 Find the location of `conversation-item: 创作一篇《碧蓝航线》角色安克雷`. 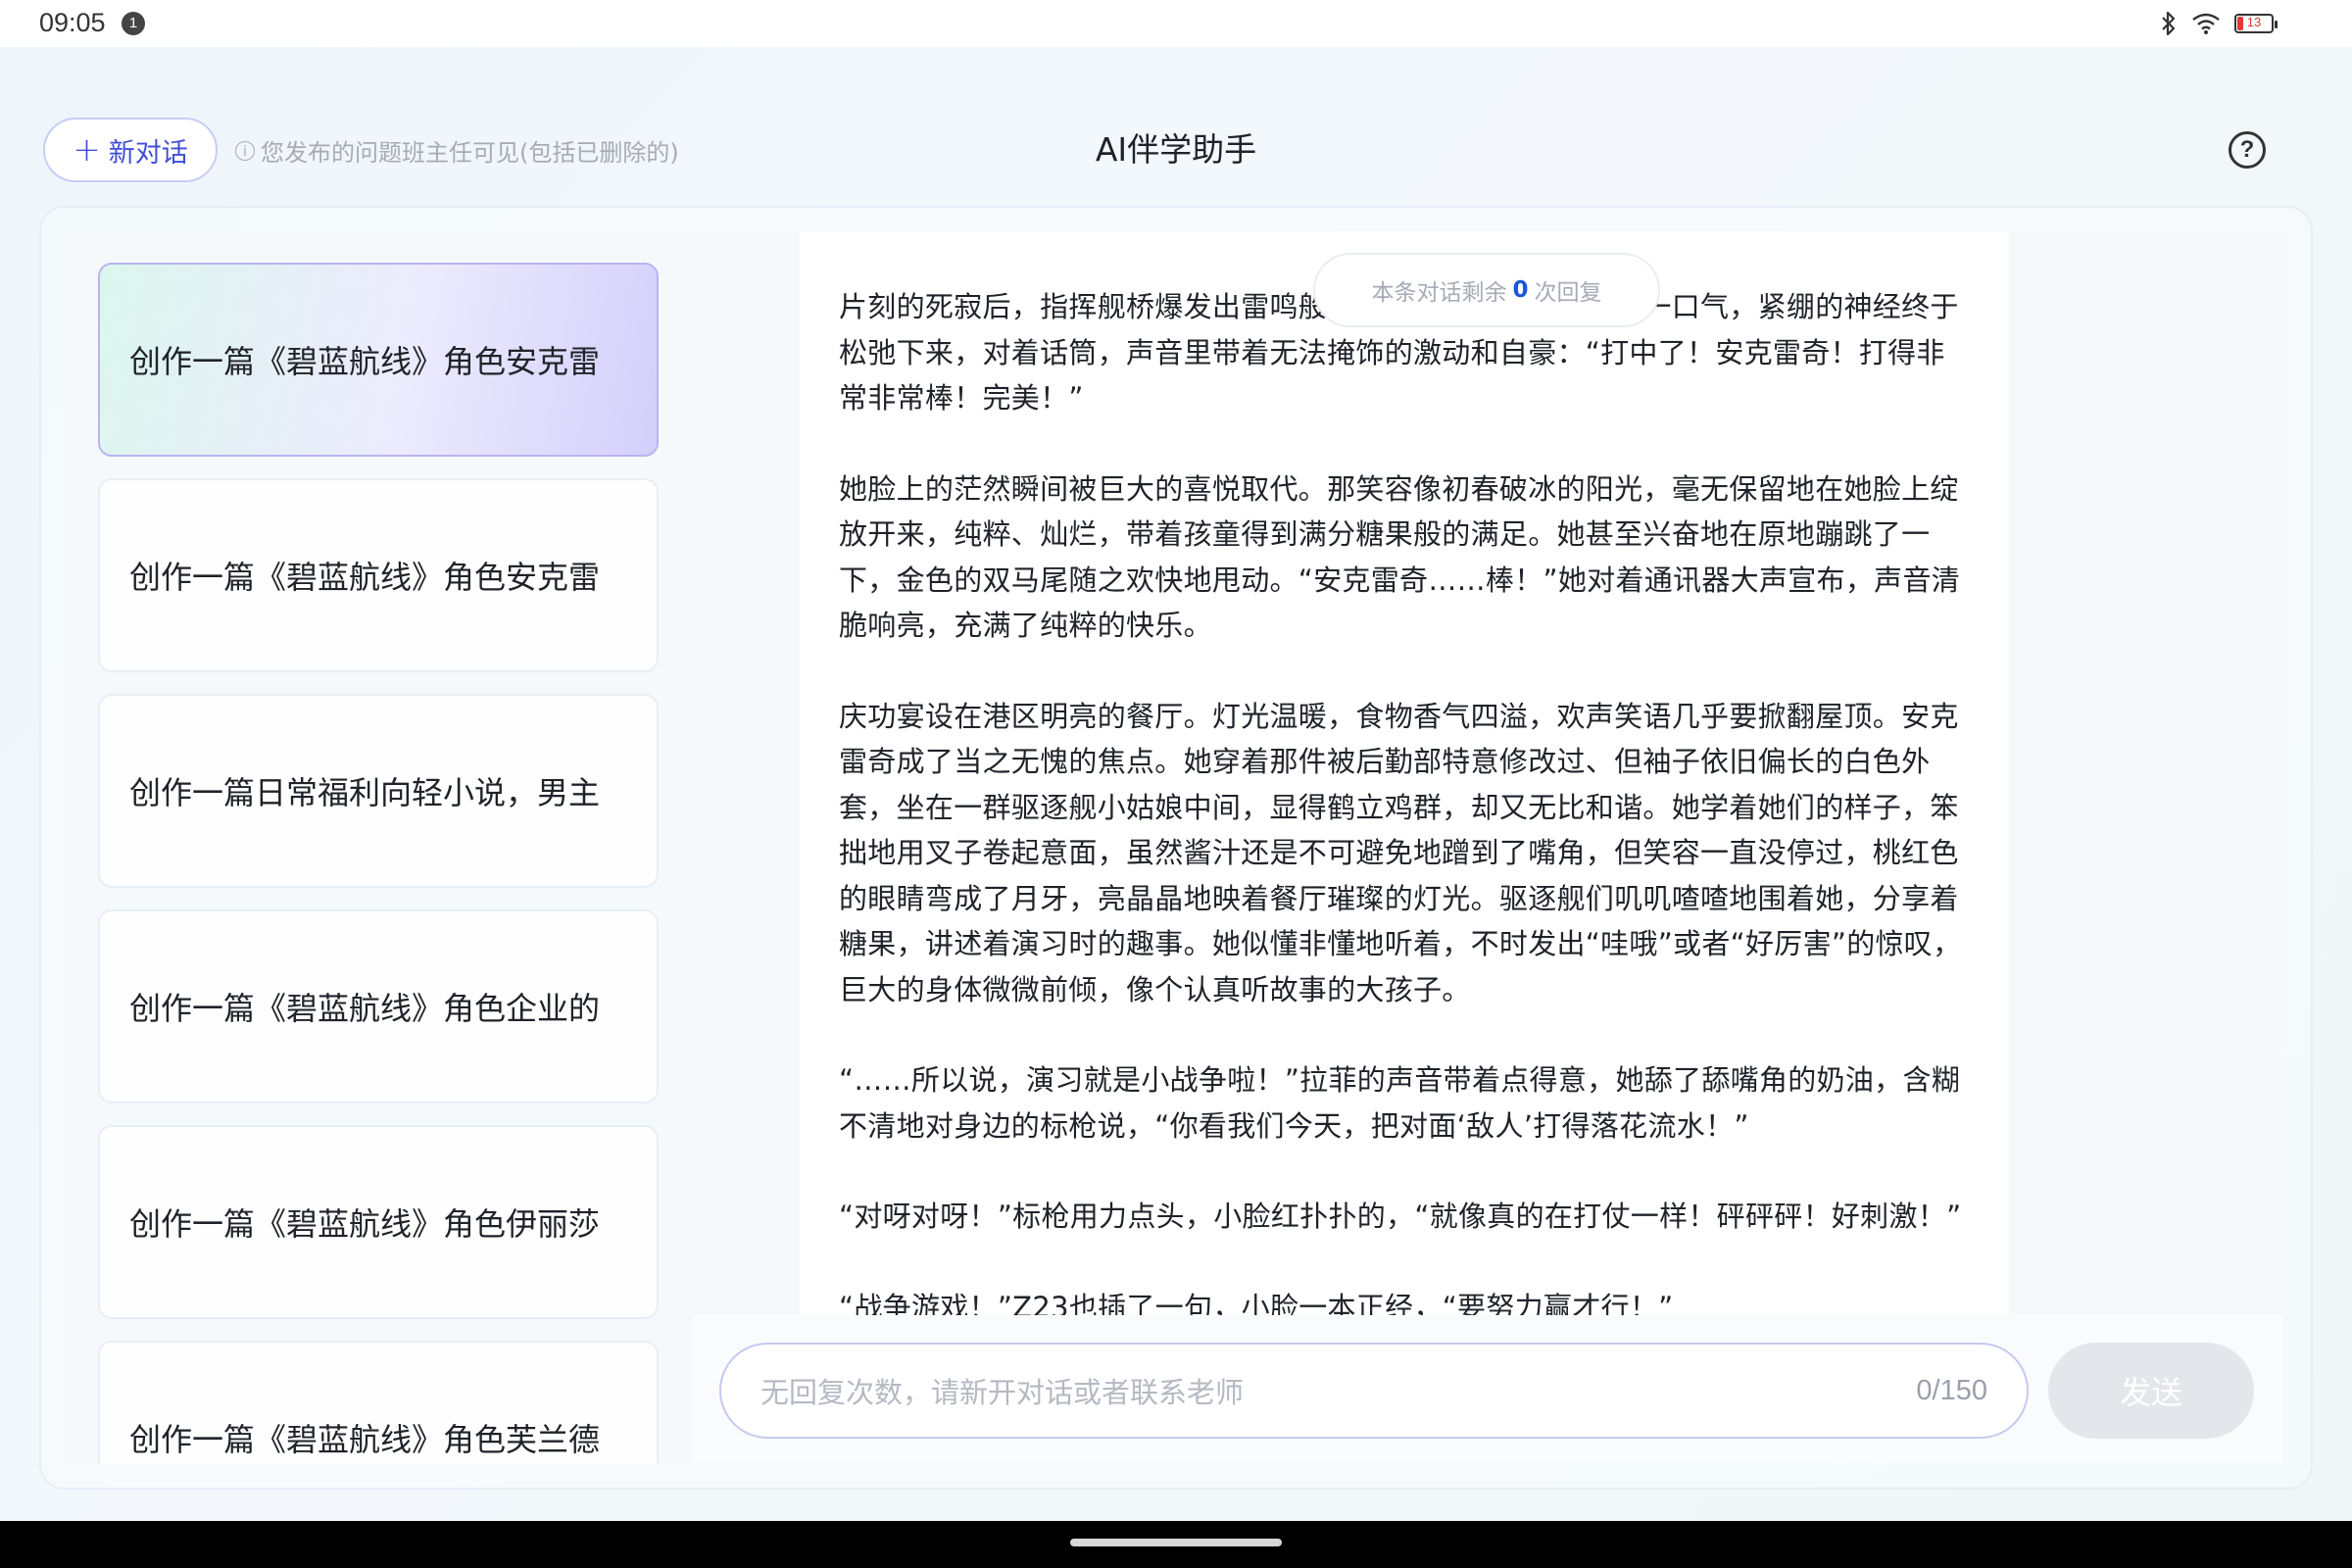

conversation-item: 创作一篇《碧蓝航线》角色安克雷 is located at coordinates (378, 575).